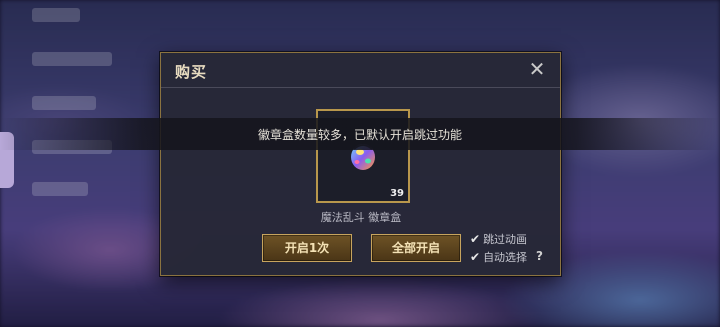 The height and width of the screenshot is (327, 720). I want to click on toast-message: 徽章盒数量较多，已默认开启跳过功能, so click(359, 135).